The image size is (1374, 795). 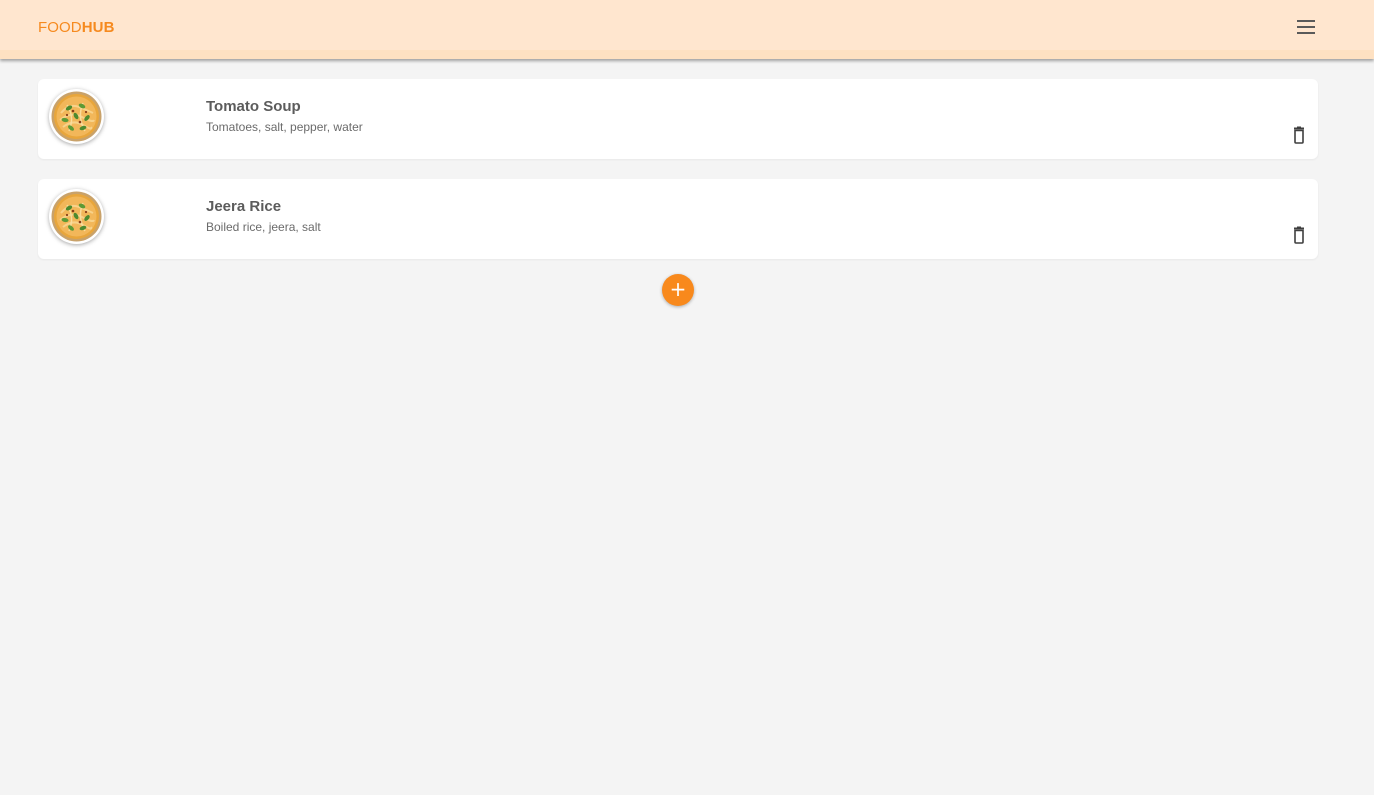 I want to click on recipe-card: Jeera Rice Boiled rice, jeera, salt, so click(x=678, y=219).